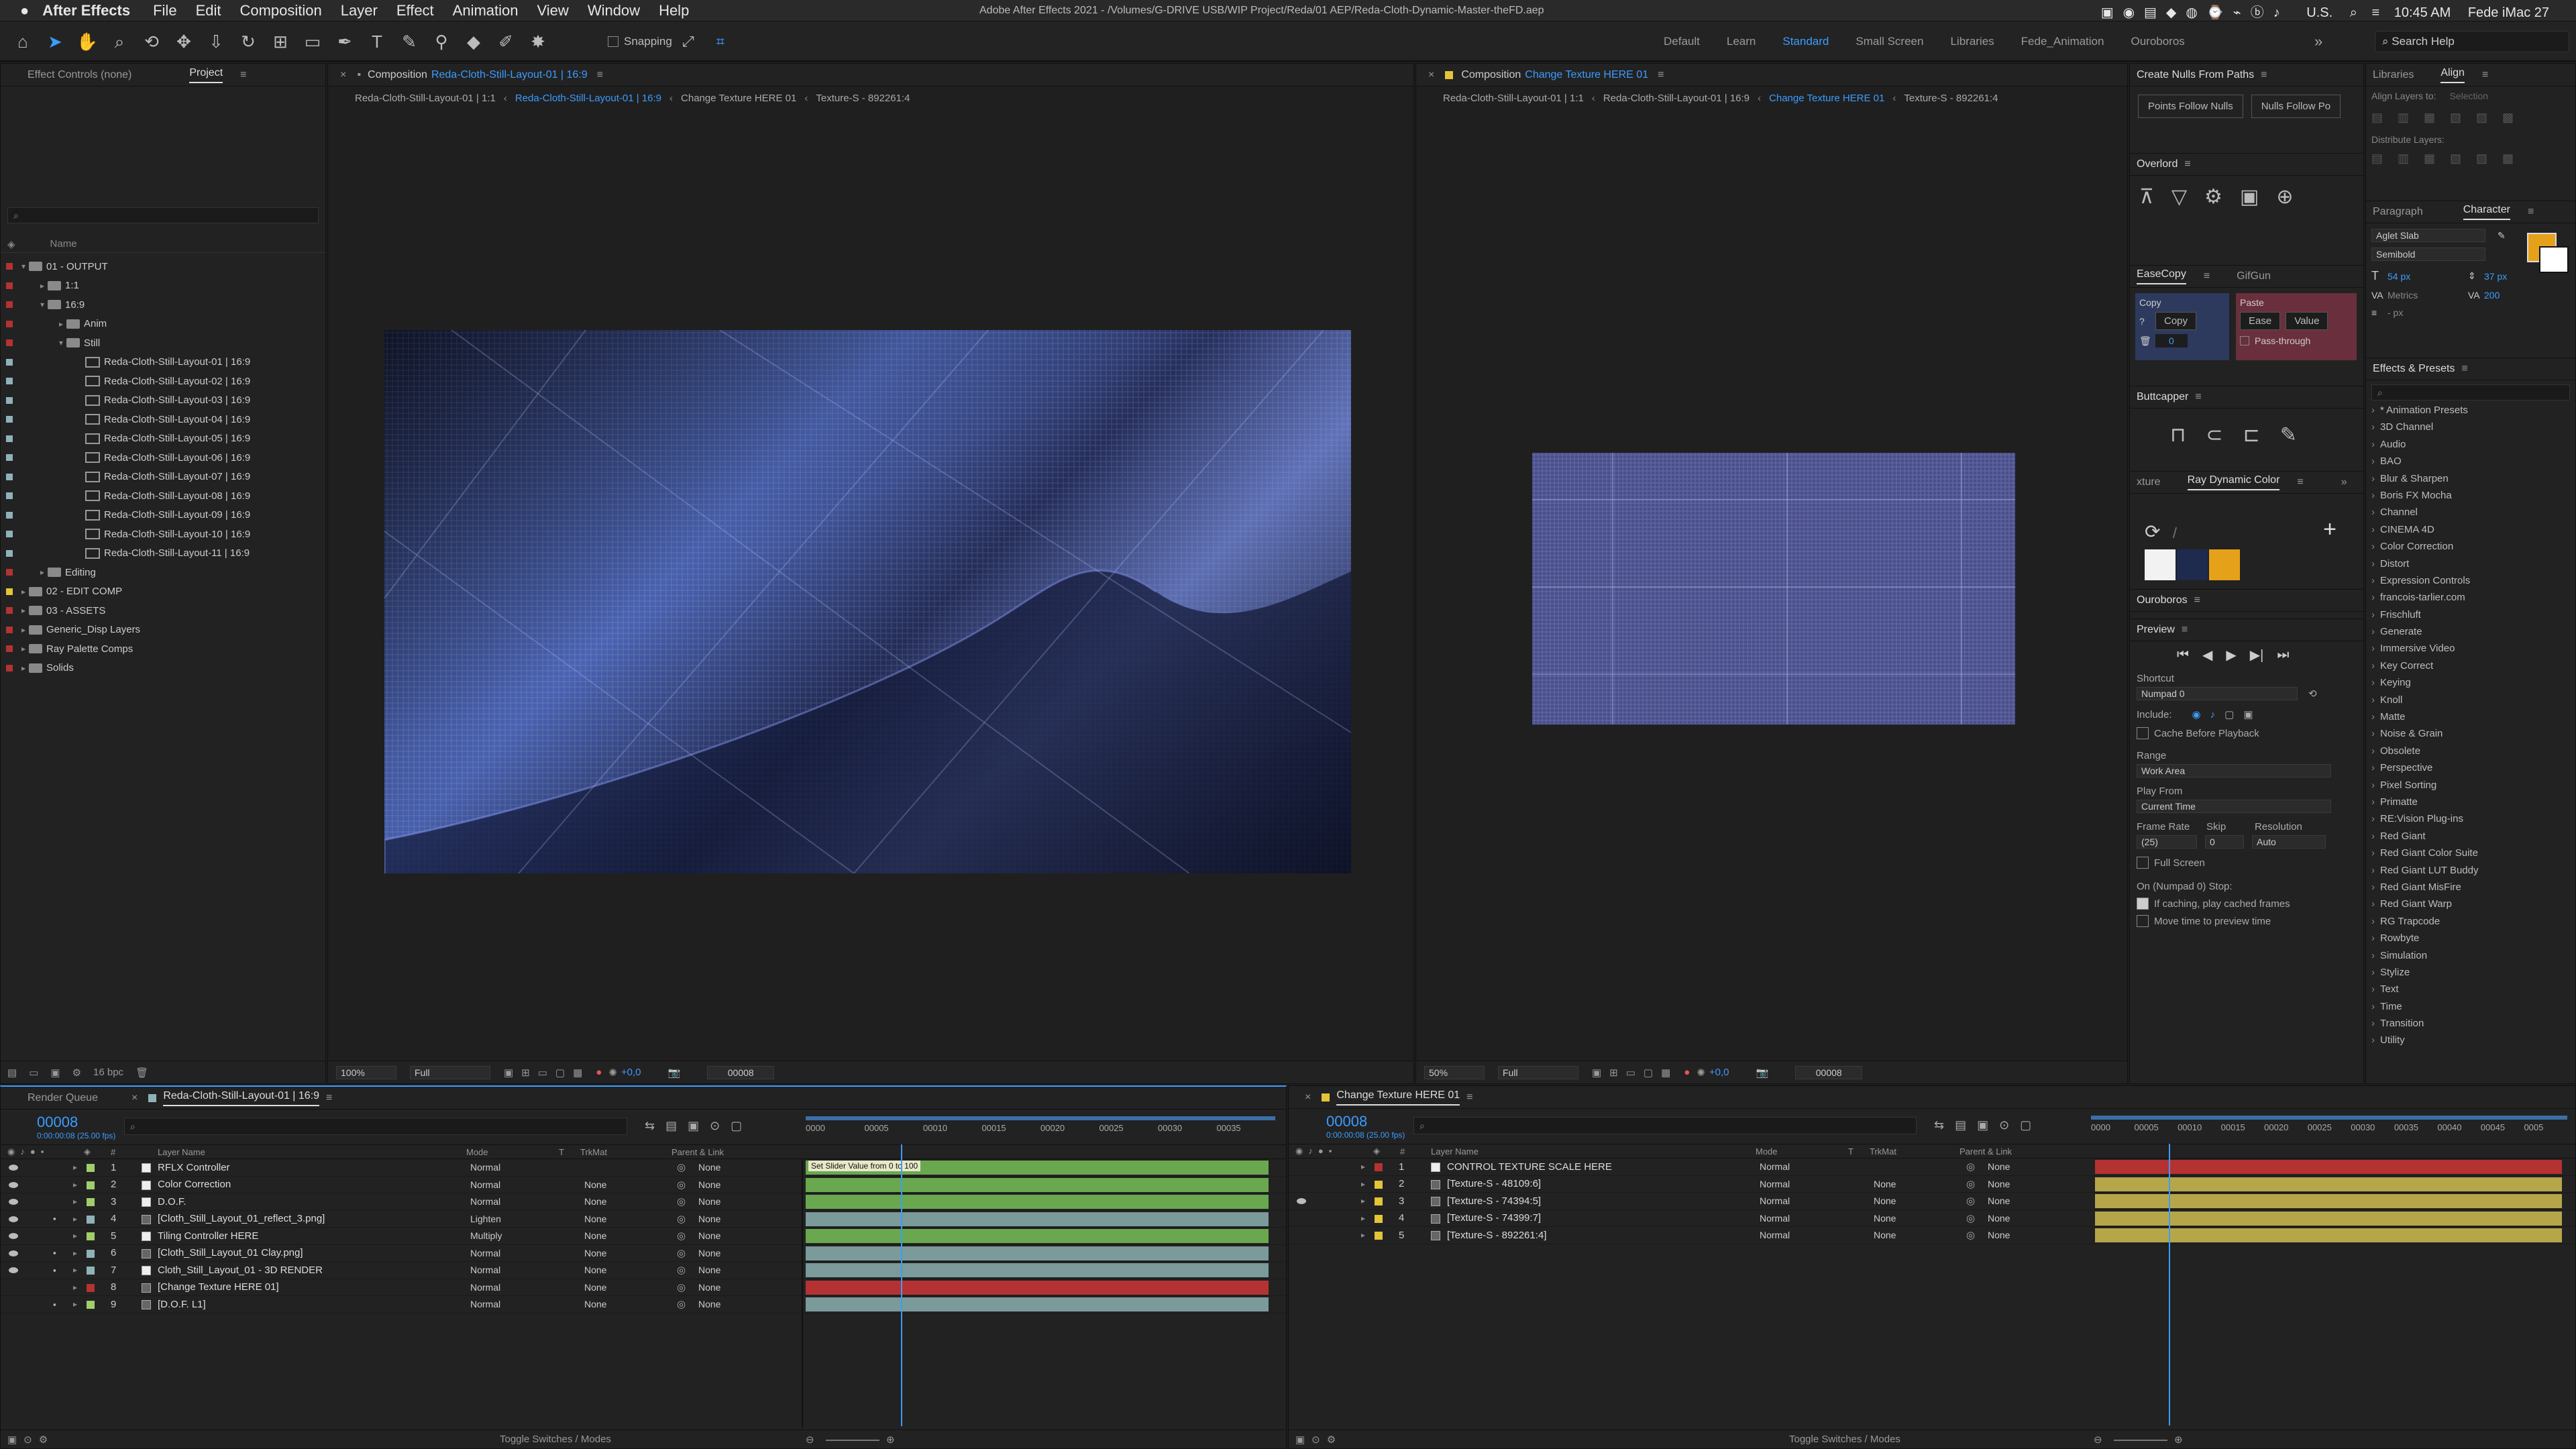  Describe the element at coordinates (2473, 889) in the screenshot. I see `effect-category: › Red Giant MisFire` at that location.